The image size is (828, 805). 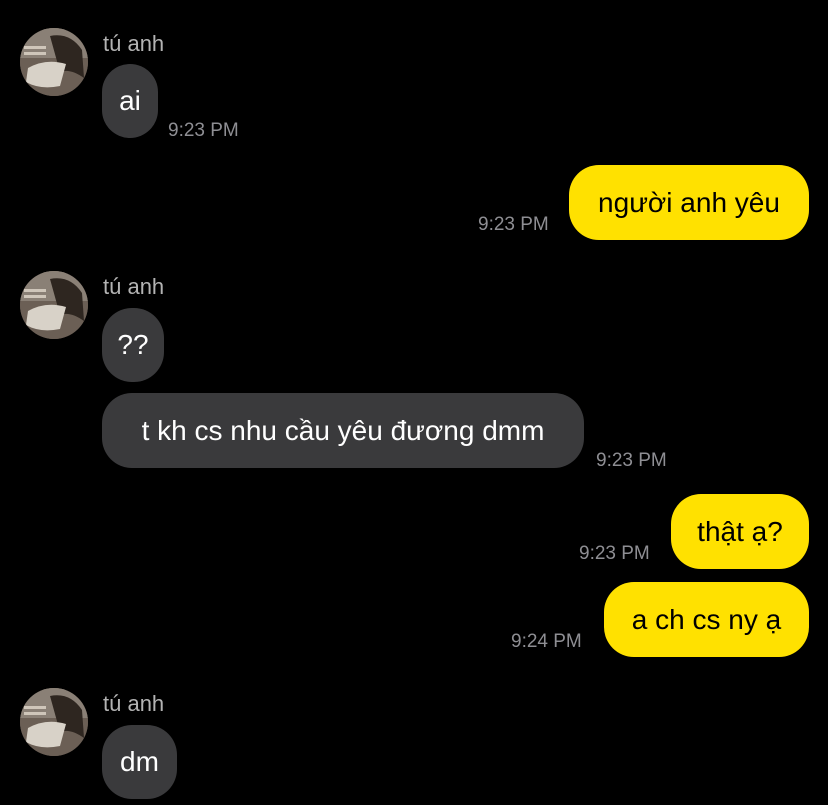 I want to click on message-text: a ch cs ny ạ, so click(x=706, y=619).